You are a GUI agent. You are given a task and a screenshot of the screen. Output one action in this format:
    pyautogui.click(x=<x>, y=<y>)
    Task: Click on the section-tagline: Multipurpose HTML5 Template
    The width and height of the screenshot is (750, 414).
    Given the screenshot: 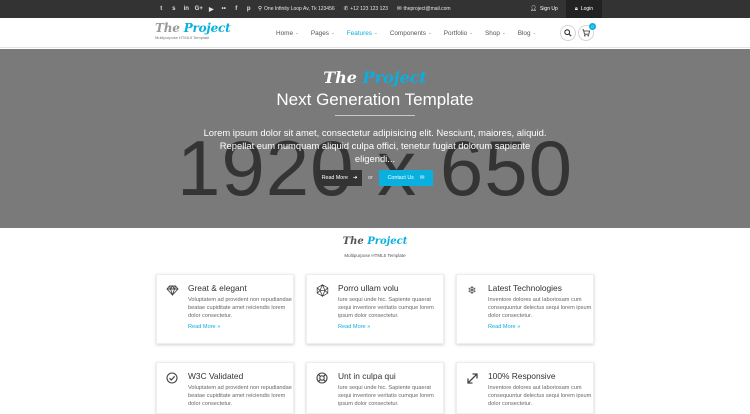 What is the action you would take?
    pyautogui.click(x=375, y=255)
    